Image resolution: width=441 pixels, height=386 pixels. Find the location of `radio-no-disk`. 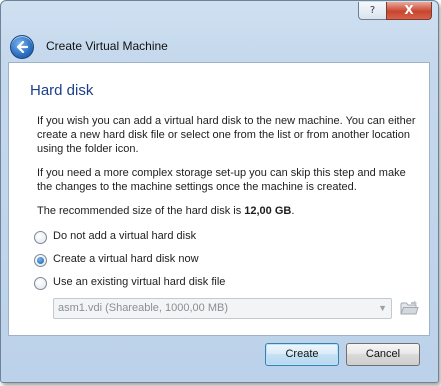

radio-no-disk is located at coordinates (40, 237).